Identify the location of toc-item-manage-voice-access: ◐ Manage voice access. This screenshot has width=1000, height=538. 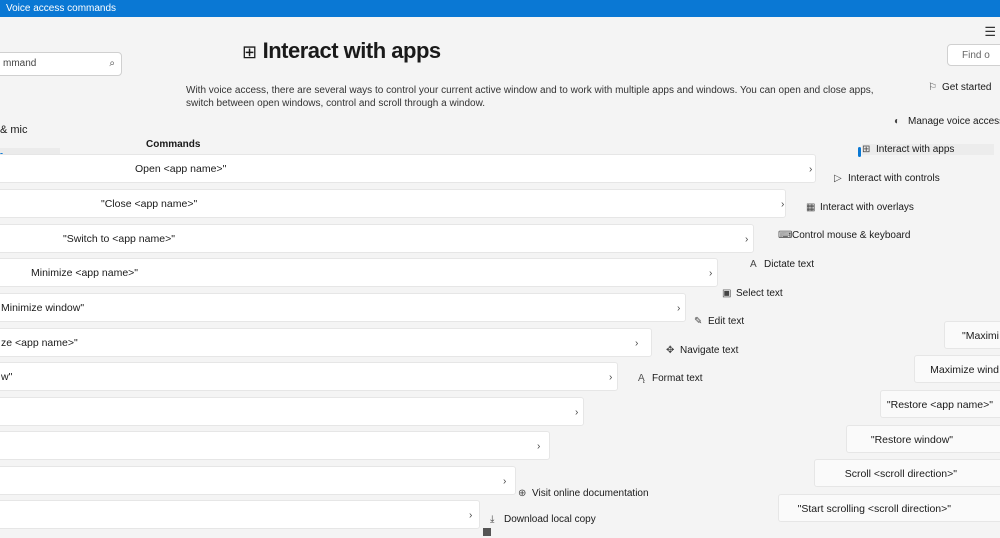
(947, 121).